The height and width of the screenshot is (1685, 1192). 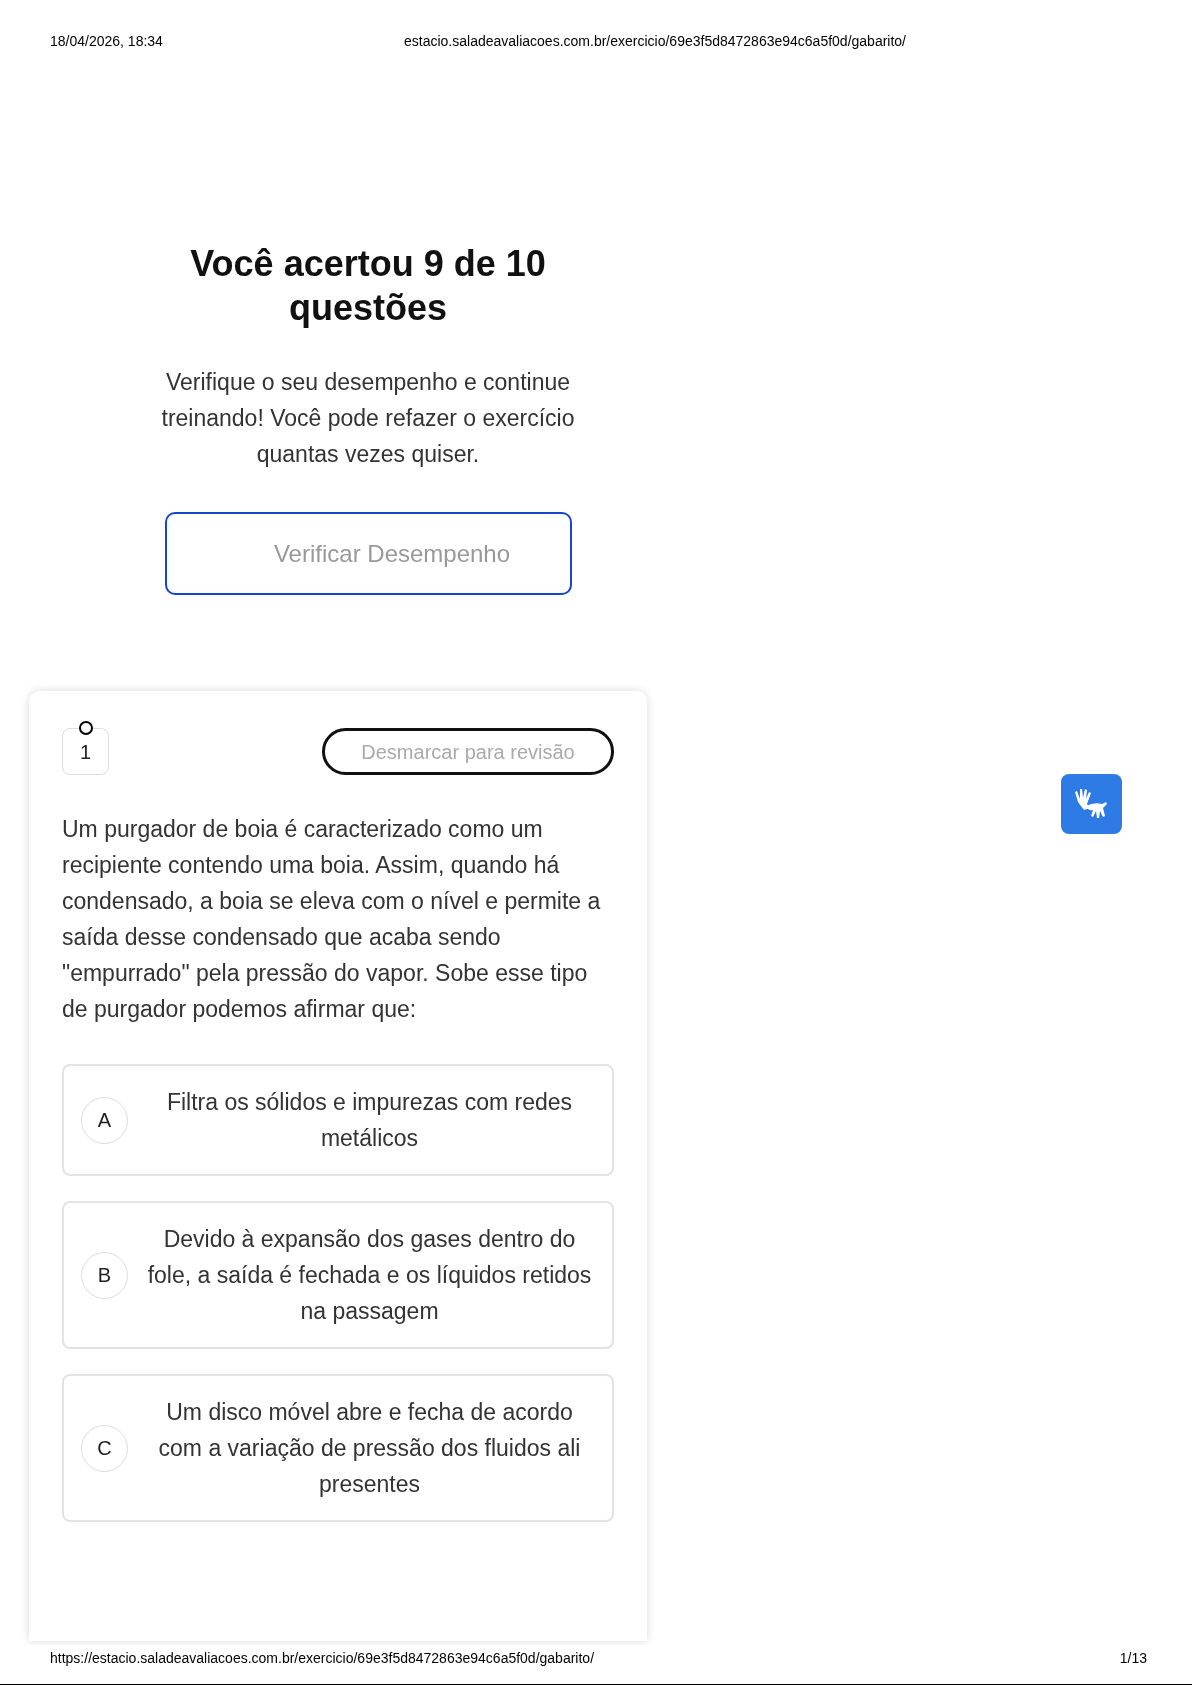 I want to click on question-text: Um purgador de boia é caracterizado como um recipiente contendo uma boia. Assim, quando há condensado, a boia se eleva com o nível e permite a saída desse condensado que acaba sendo "empurrado" pela pressão do vapor. Sobe esse tipo de purgador podemos afirmar que:, so click(x=332, y=919).